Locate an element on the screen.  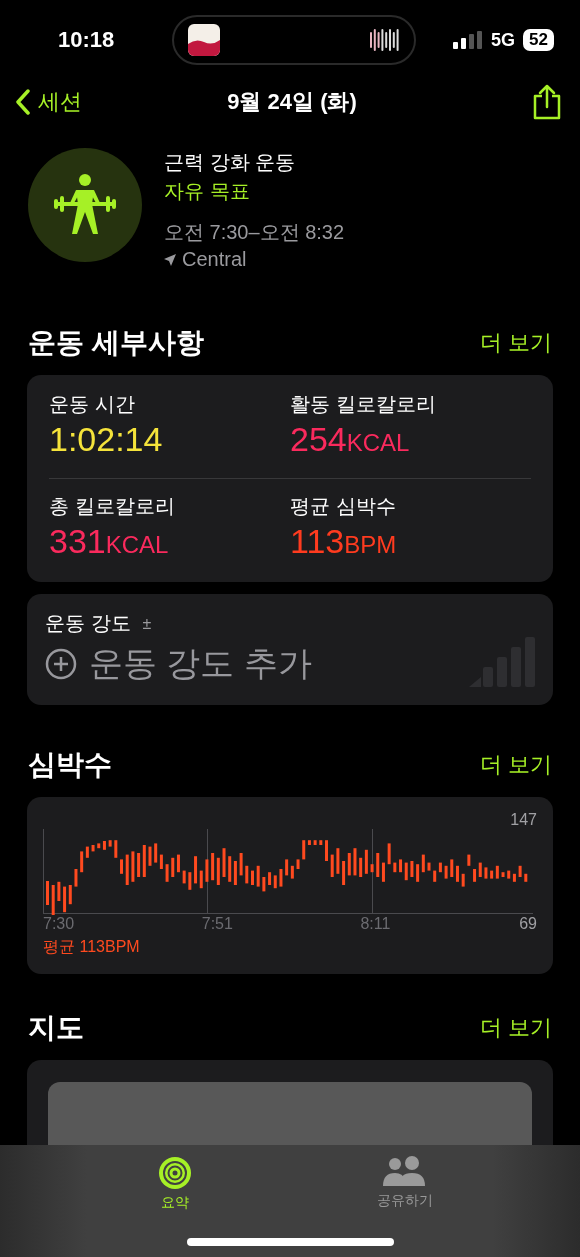
section-title: 지도 is located at coordinates (56, 1028).